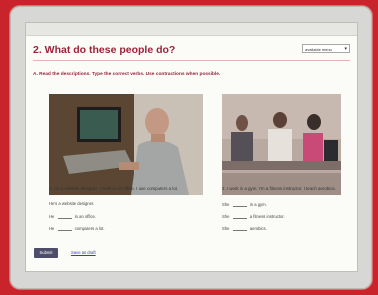 The image size is (378, 295). Describe the element at coordinates (267, 216) in the screenshot. I see `completion-text: a fitness instructor.` at that location.